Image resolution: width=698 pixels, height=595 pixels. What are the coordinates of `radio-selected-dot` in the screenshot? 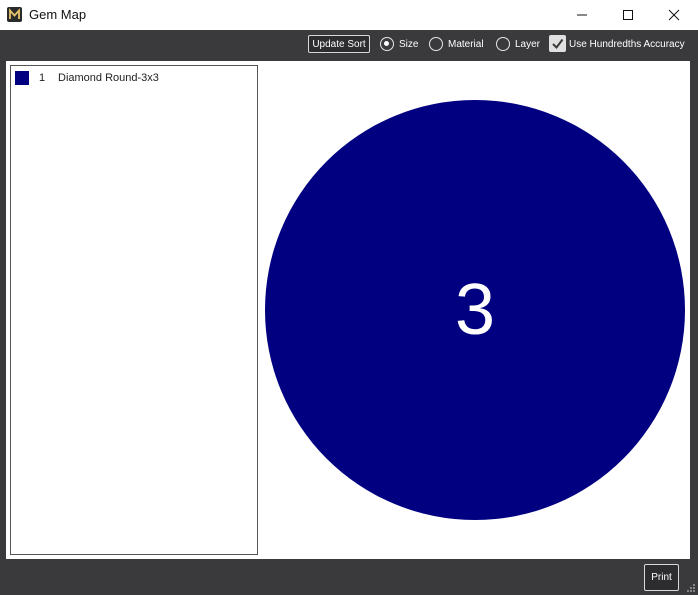 It's located at (386, 43).